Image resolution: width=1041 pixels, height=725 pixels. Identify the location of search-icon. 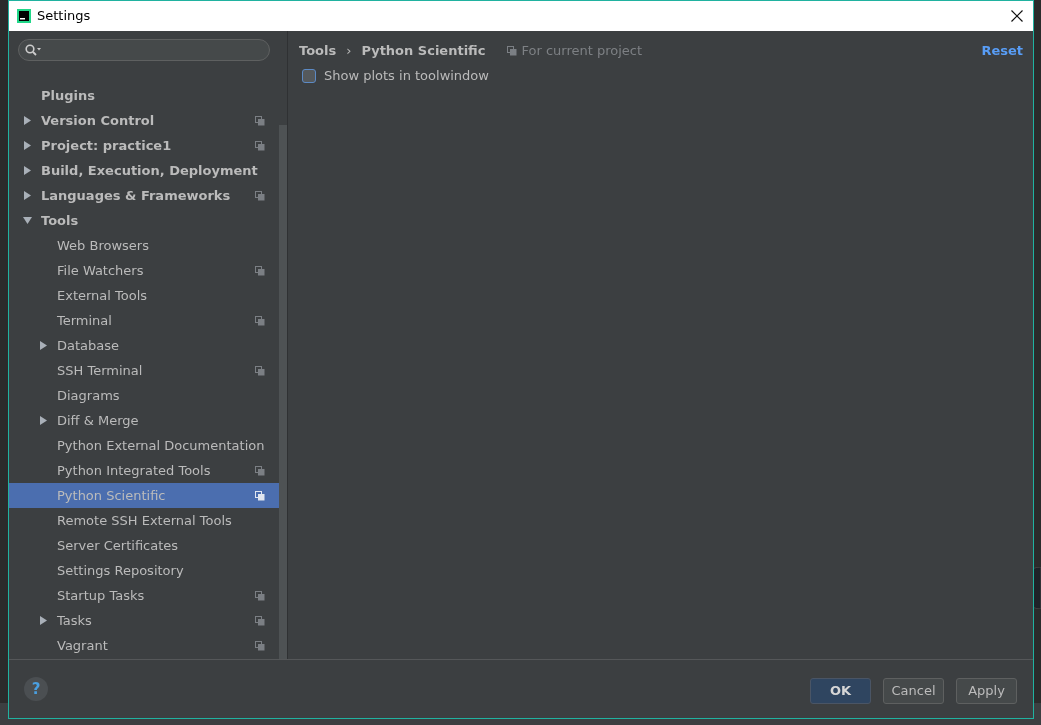
(33, 50).